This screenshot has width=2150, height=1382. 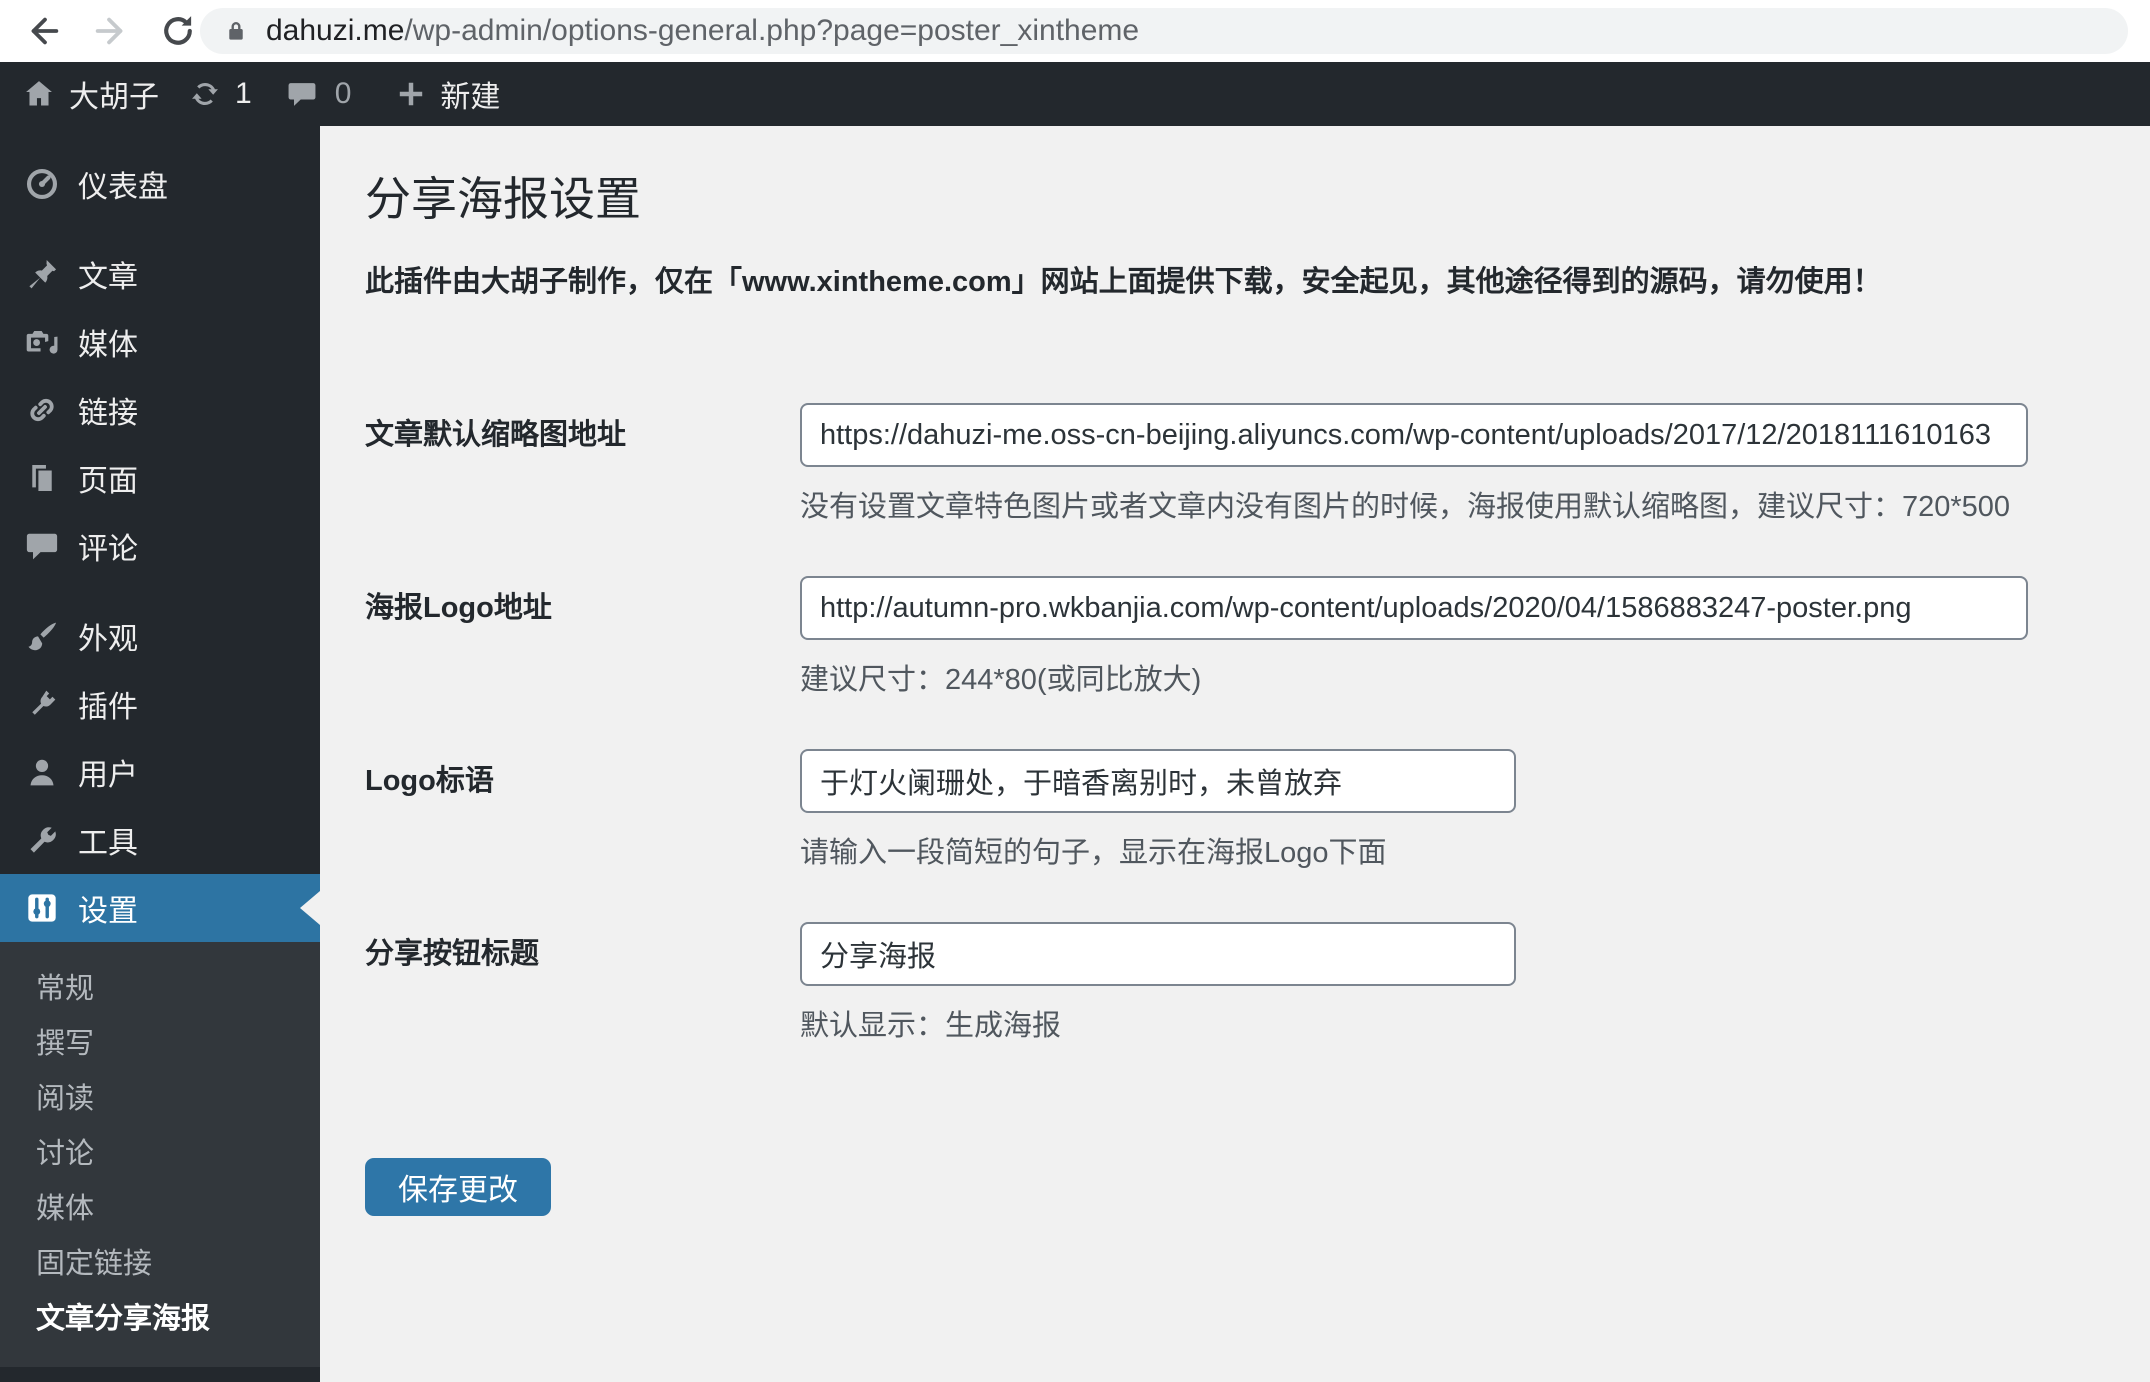 What do you see at coordinates (39, 93) in the screenshot?
I see `home-icon` at bounding box center [39, 93].